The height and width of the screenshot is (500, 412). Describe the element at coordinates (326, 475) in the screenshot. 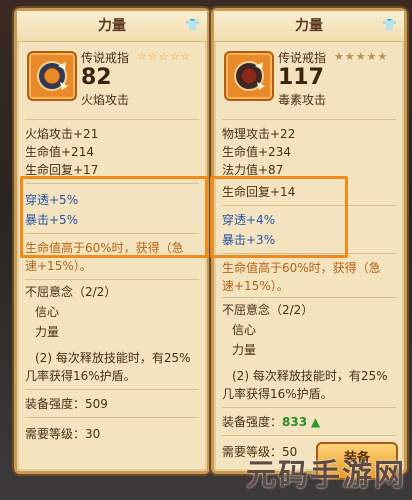

I see `watermark: 元码手游网` at that location.